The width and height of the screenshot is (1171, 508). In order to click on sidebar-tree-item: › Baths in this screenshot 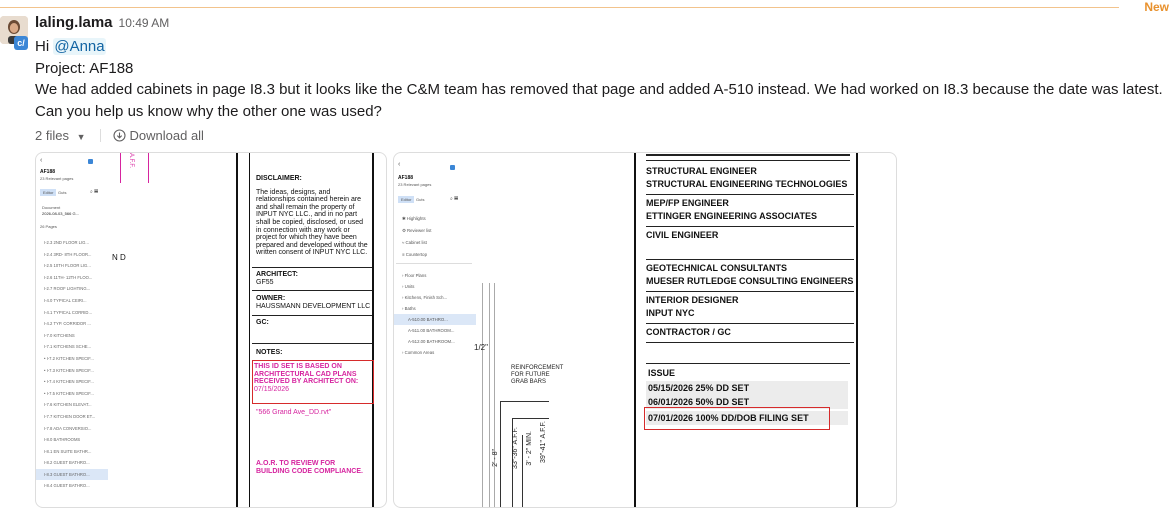, I will do `click(435, 308)`.